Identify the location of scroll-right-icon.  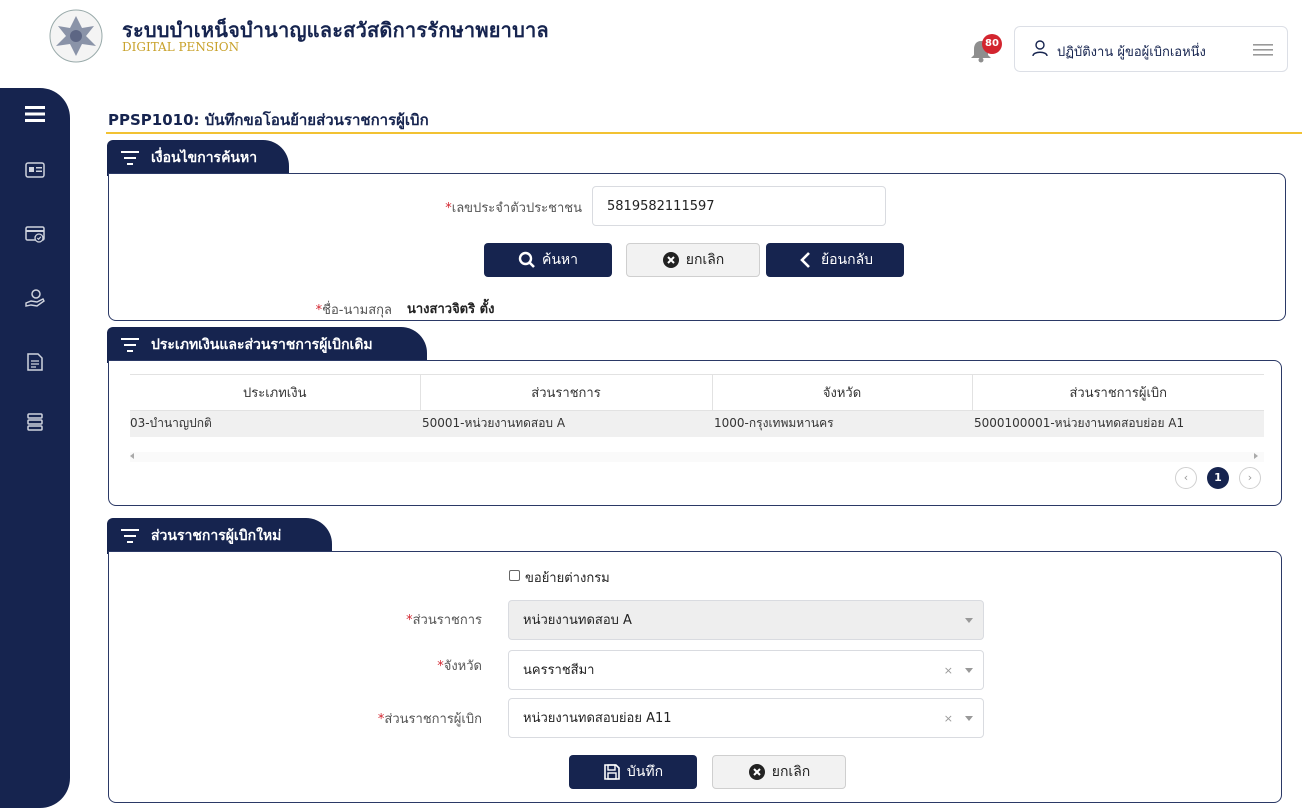
(1256, 456).